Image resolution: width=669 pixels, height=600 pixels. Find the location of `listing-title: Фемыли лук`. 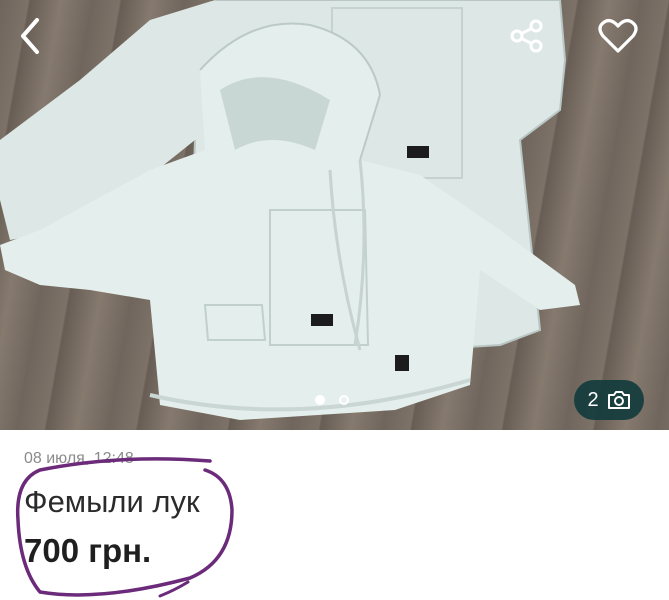

listing-title: Фемыли лук is located at coordinates (112, 501).